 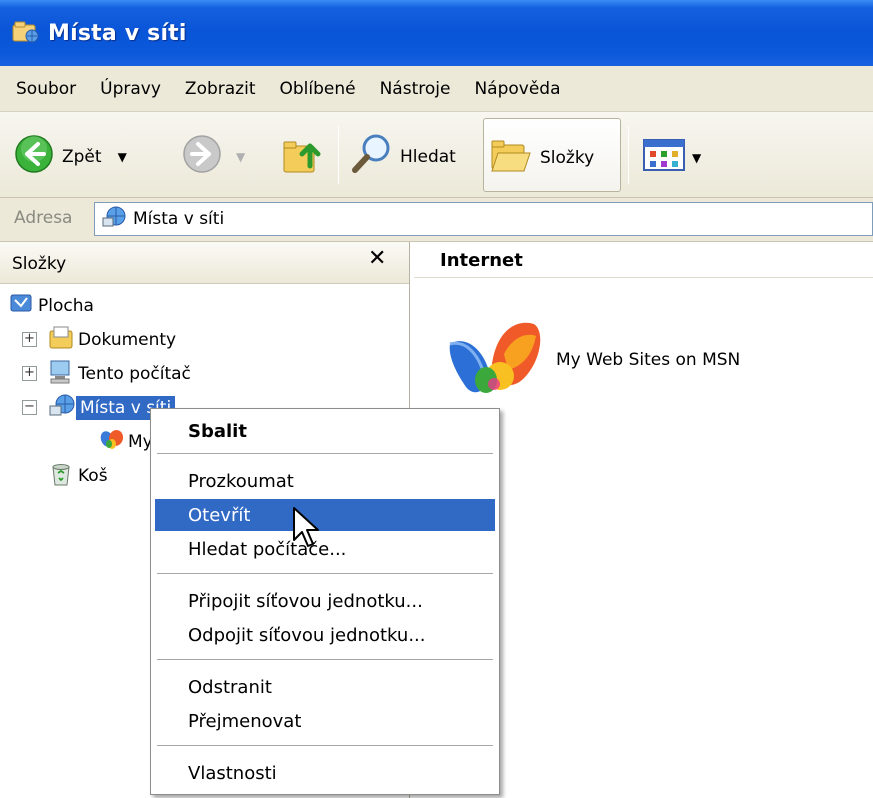 What do you see at coordinates (325, 515) in the screenshot?
I see `menu-item-open: Otevřít` at bounding box center [325, 515].